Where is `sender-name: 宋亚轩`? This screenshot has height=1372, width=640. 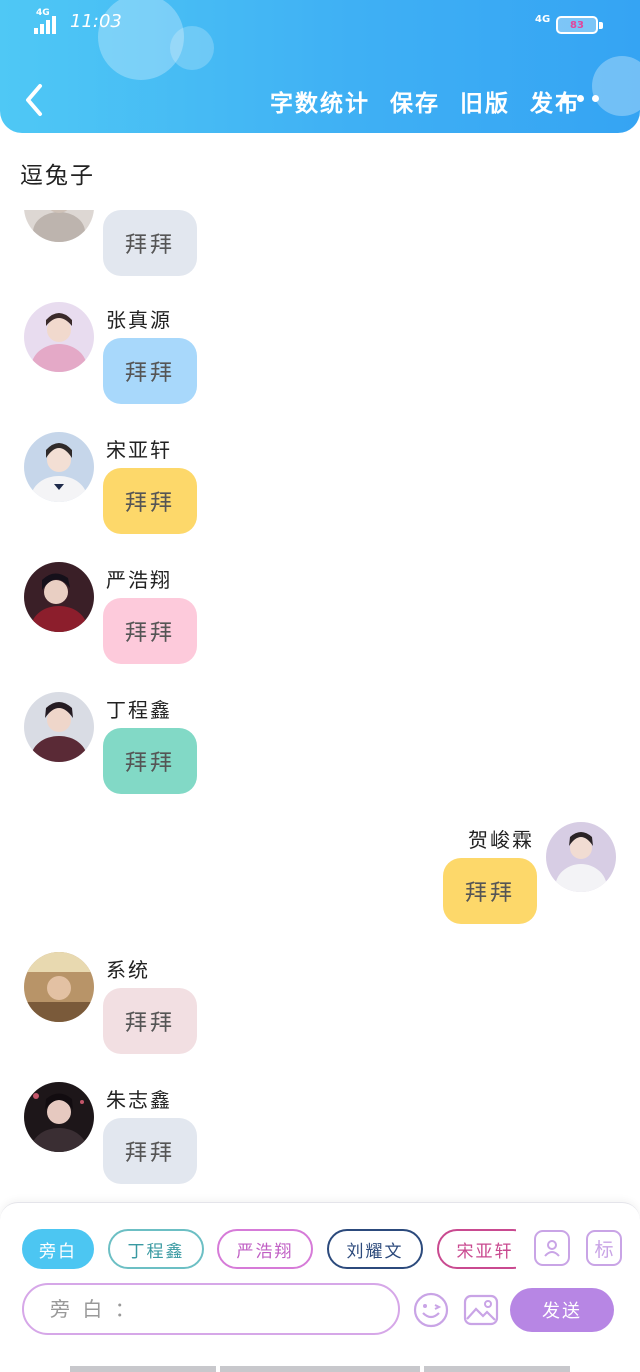
sender-name: 宋亚轩 is located at coordinates (139, 450).